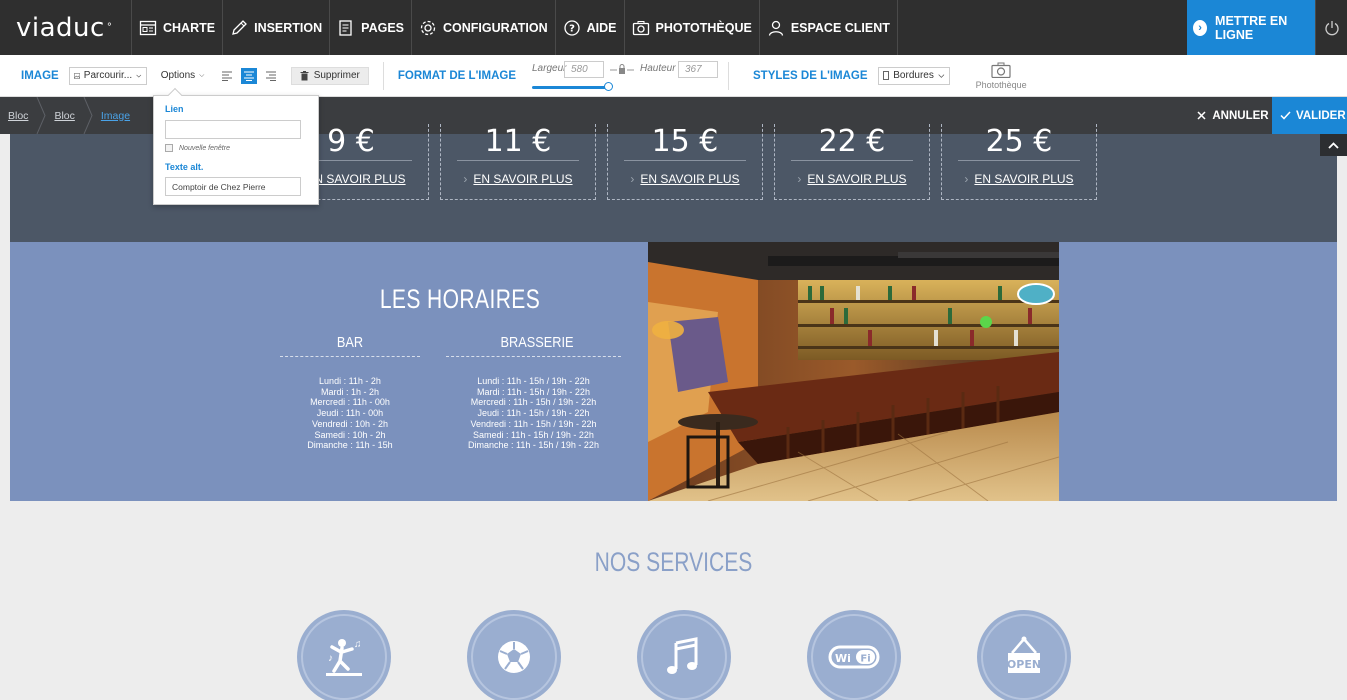  I want to click on align-left-button, so click(227, 76).